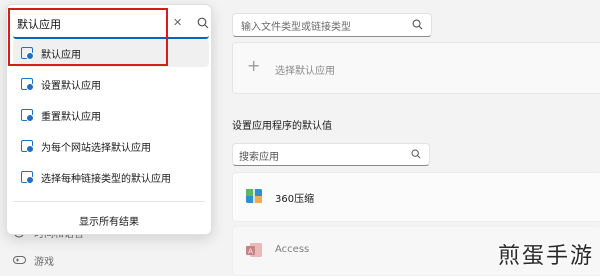 The image size is (600, 276). I want to click on search-result-item: 选择每种链接类型的默认应用, so click(111, 177).